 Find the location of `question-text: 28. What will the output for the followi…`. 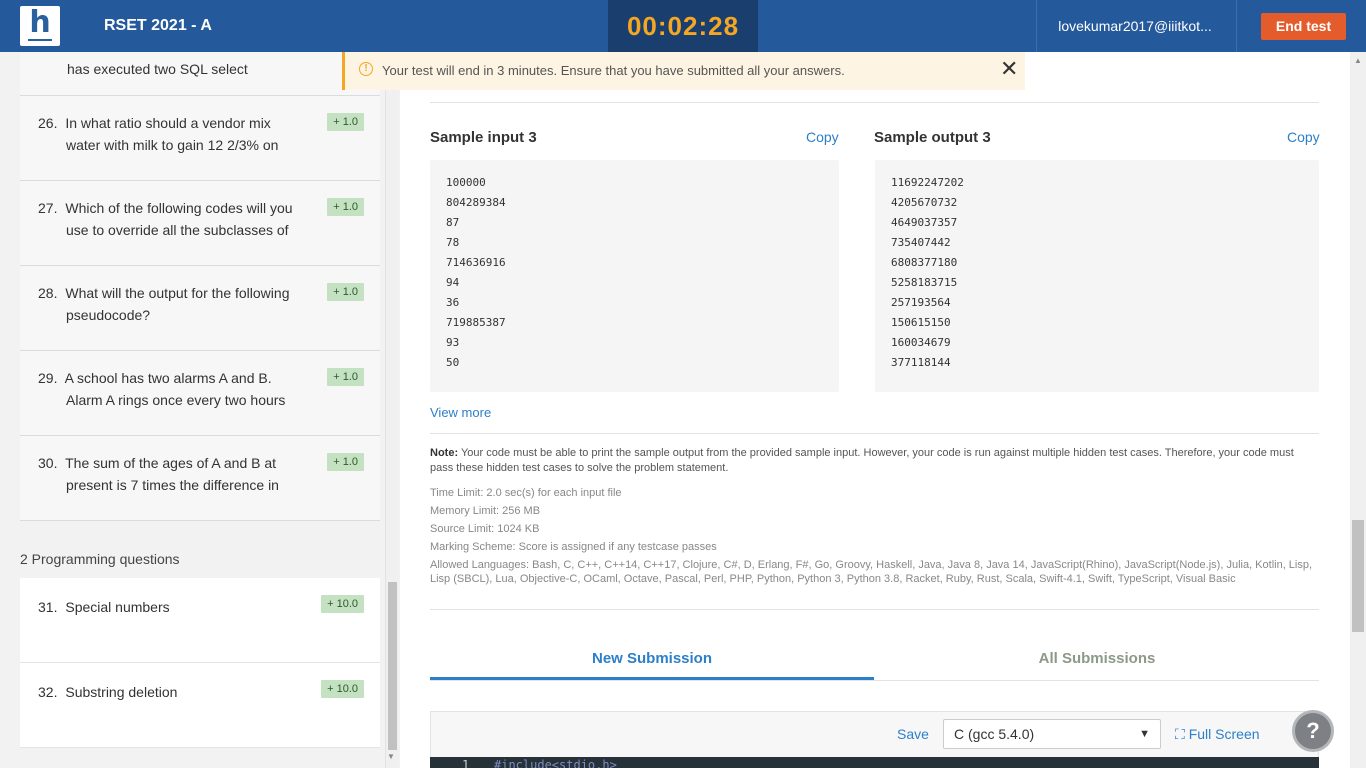

question-text: 28. What will the output for the followi… is located at coordinates (164, 304).